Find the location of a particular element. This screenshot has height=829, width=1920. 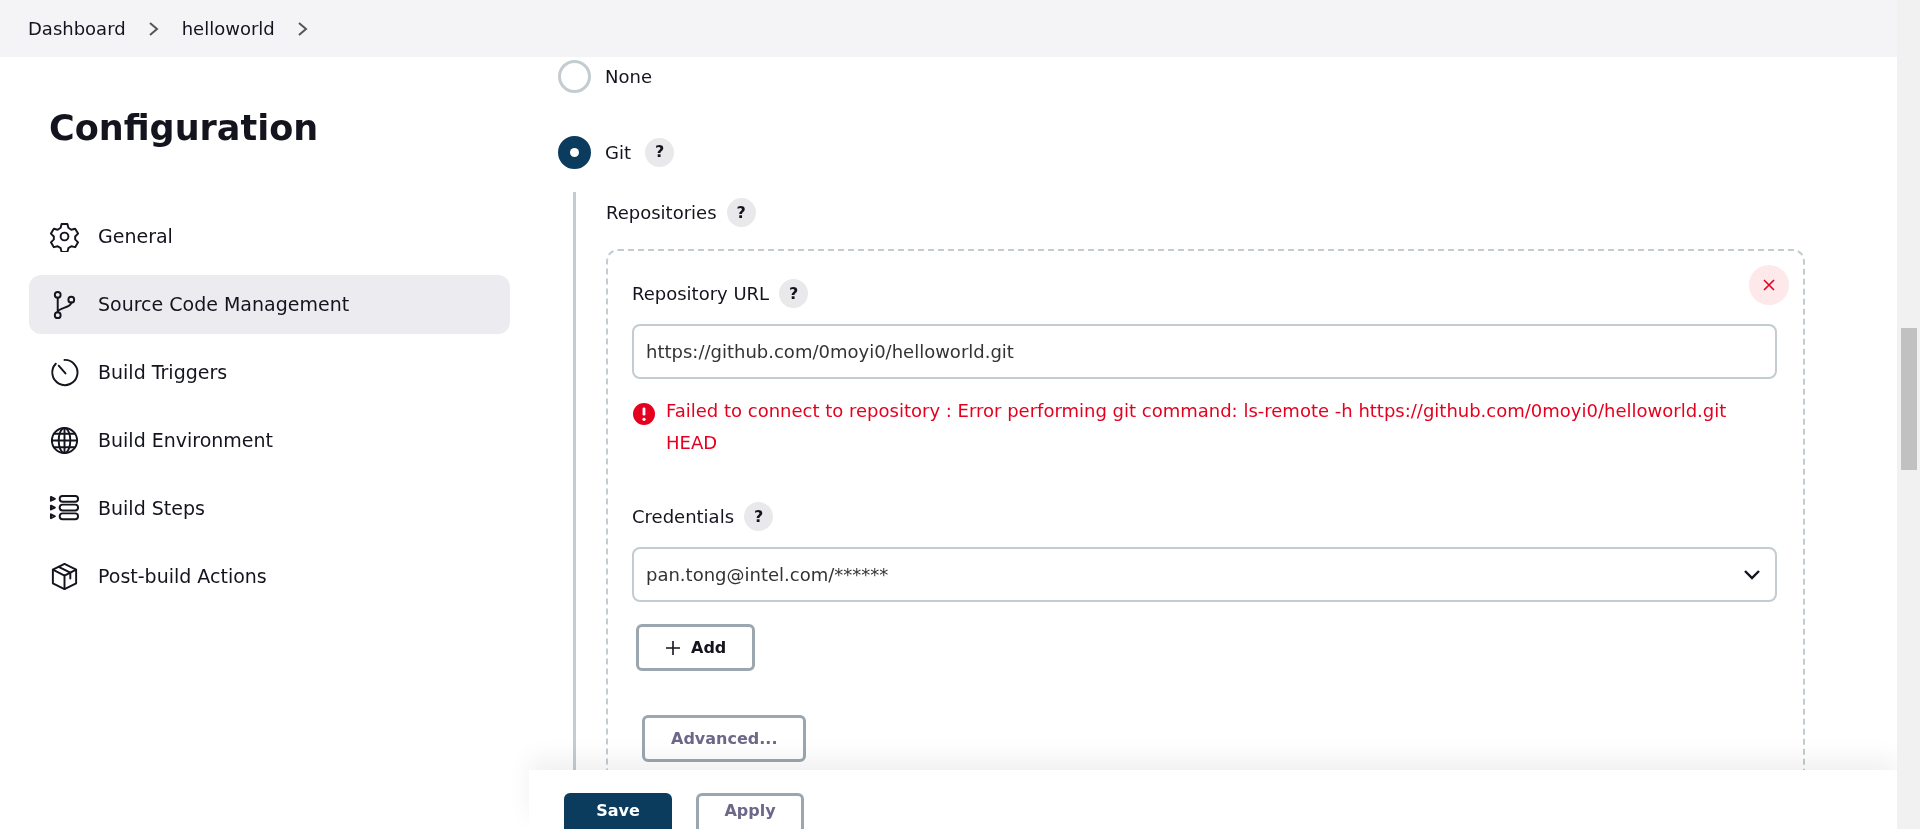

sidebar-item: Source Code Management is located at coordinates (269, 304).